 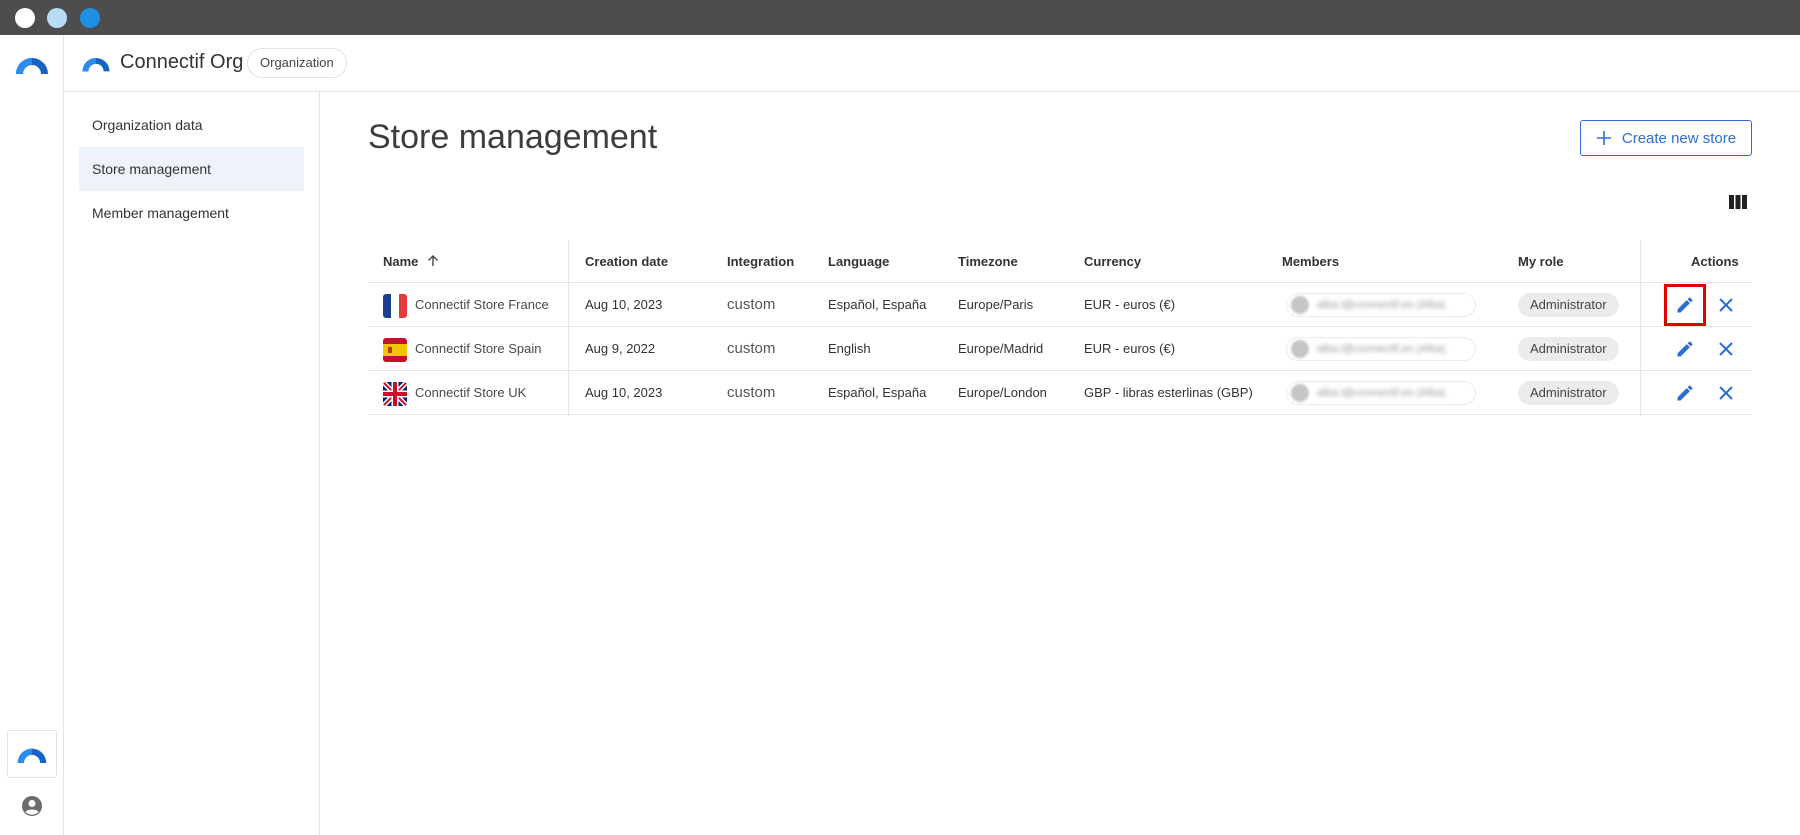 I want to click on arrow-up-icon, so click(x=433, y=260).